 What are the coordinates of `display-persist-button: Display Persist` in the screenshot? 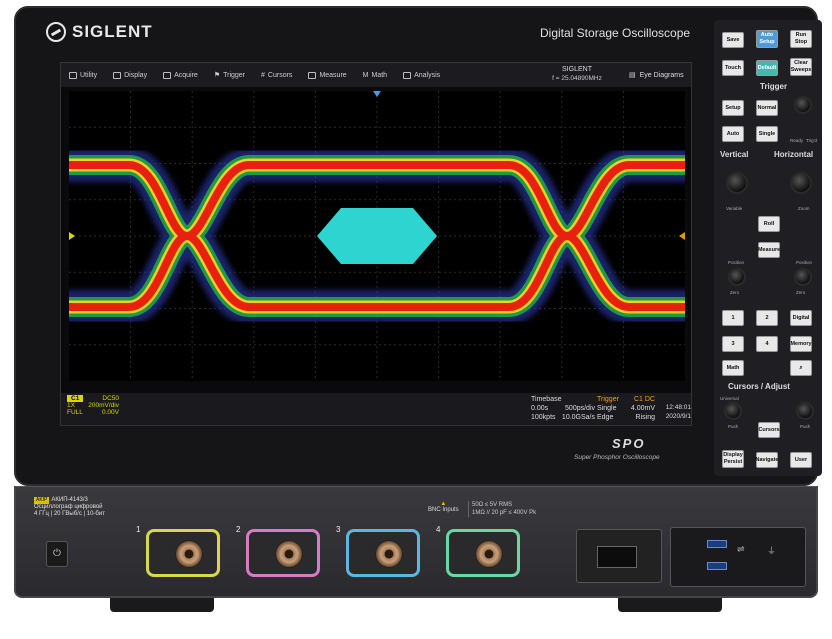 It's located at (733, 459).